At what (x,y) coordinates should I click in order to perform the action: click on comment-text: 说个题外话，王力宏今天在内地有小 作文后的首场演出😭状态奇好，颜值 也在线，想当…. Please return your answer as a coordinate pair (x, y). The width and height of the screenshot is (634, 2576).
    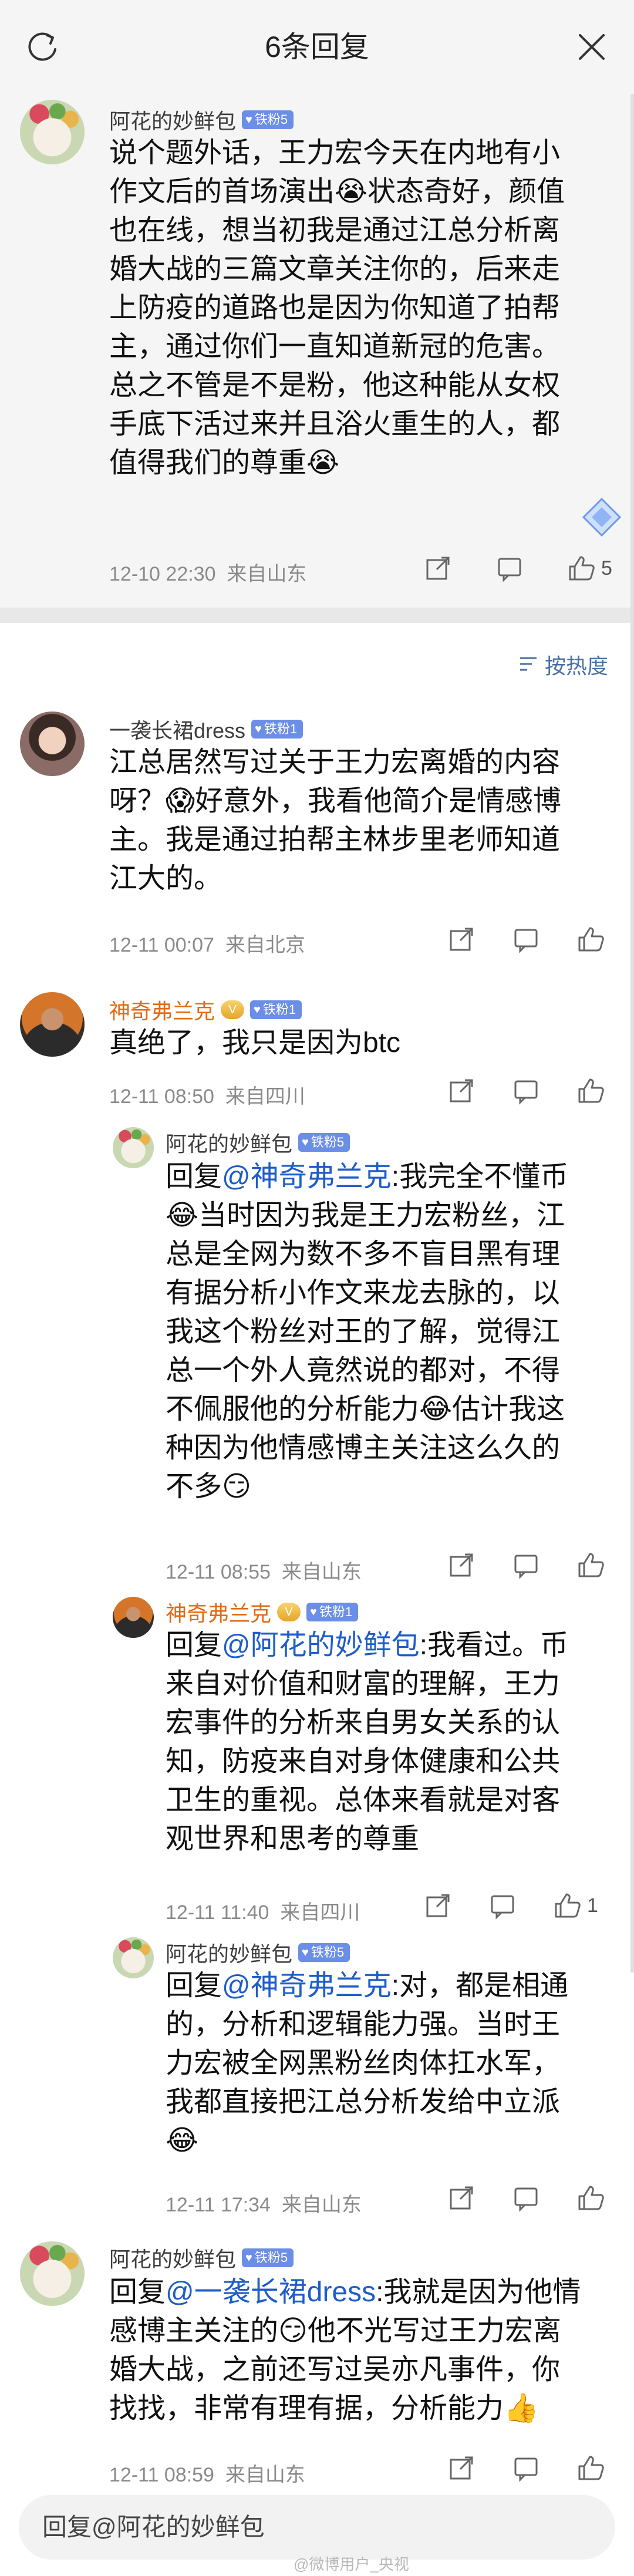
    Looking at the image, I should click on (337, 307).